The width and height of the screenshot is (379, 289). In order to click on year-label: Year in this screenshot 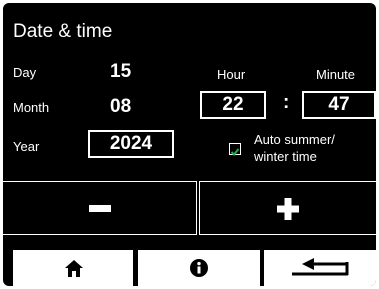, I will do `click(26, 146)`.